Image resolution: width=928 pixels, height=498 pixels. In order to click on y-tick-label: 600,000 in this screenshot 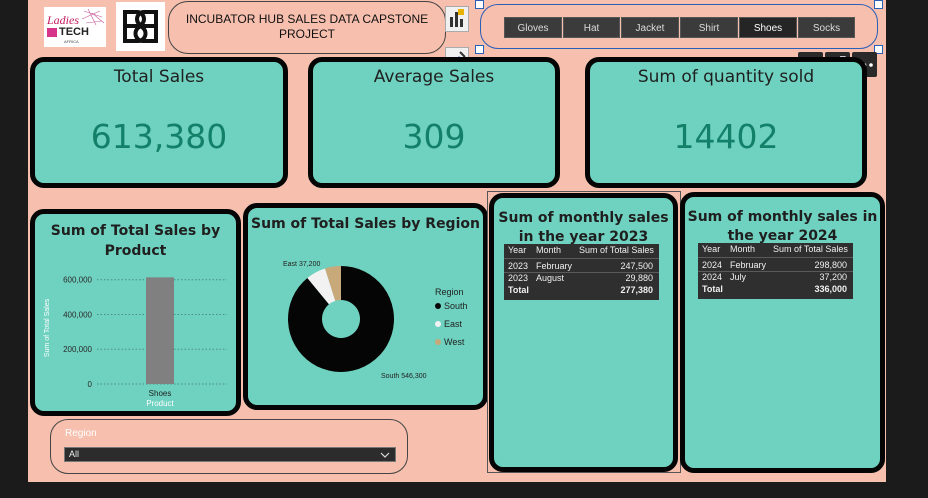, I will do `click(77, 280)`.